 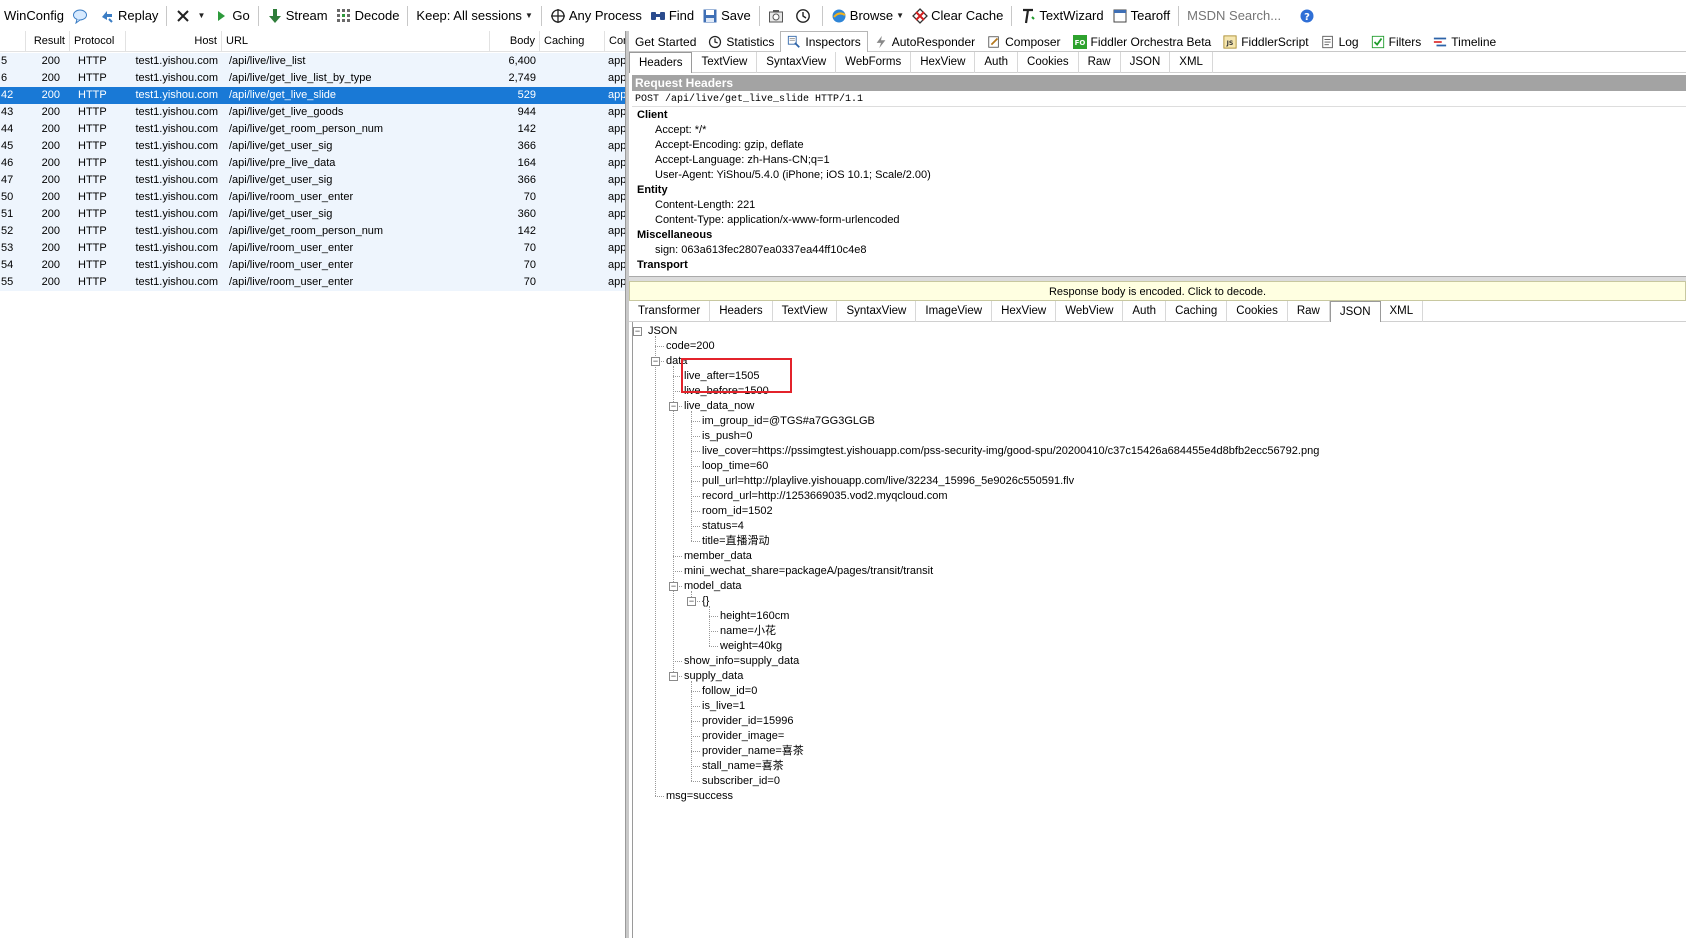 What do you see at coordinates (797, 62) in the screenshot?
I see `request-tab-syntaxview: SyntaxView` at bounding box center [797, 62].